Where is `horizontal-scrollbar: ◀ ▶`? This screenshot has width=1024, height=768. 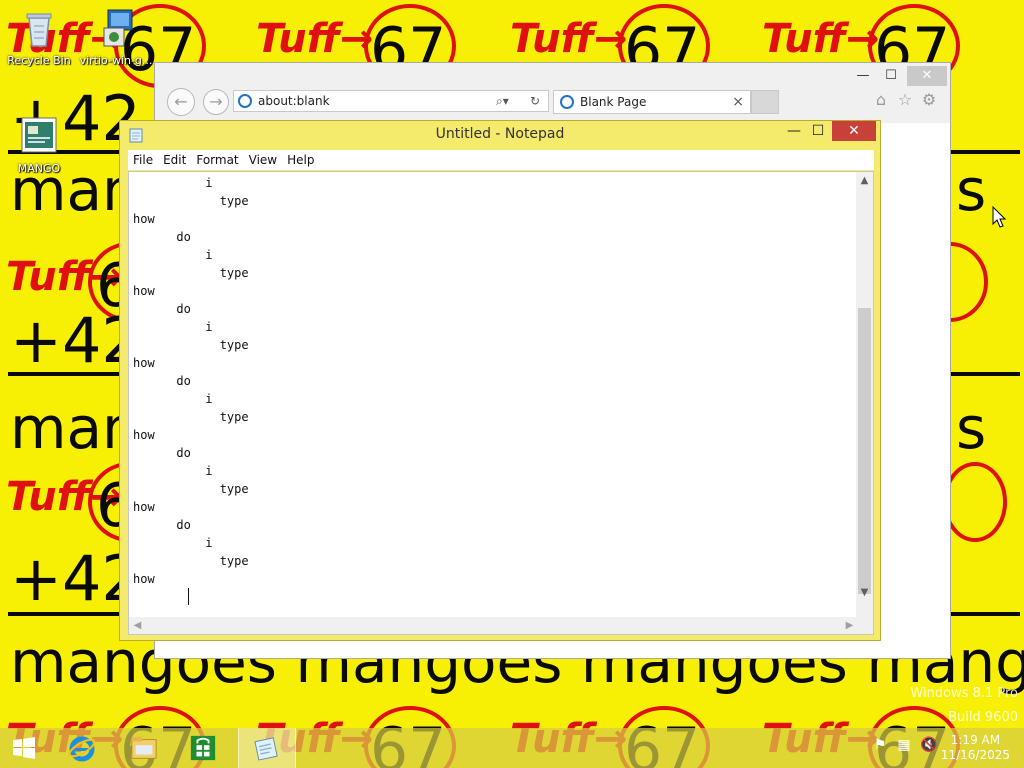
horizontal-scrollbar: ◀ ▶ is located at coordinates (493, 625).